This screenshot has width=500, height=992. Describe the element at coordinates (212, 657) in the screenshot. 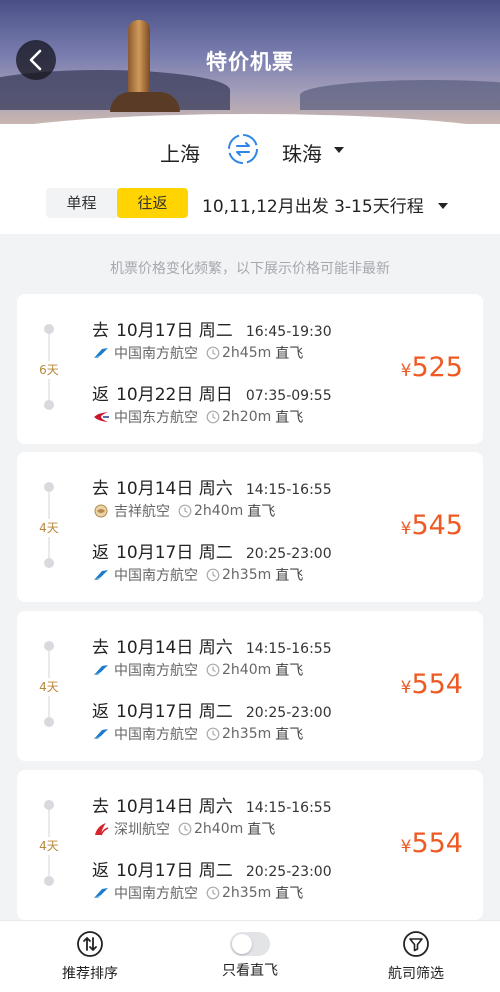

I see `outbound-leg: 去 10月14日 周六 14:15-16:55 中国南方航空 2h40m 直飞` at that location.